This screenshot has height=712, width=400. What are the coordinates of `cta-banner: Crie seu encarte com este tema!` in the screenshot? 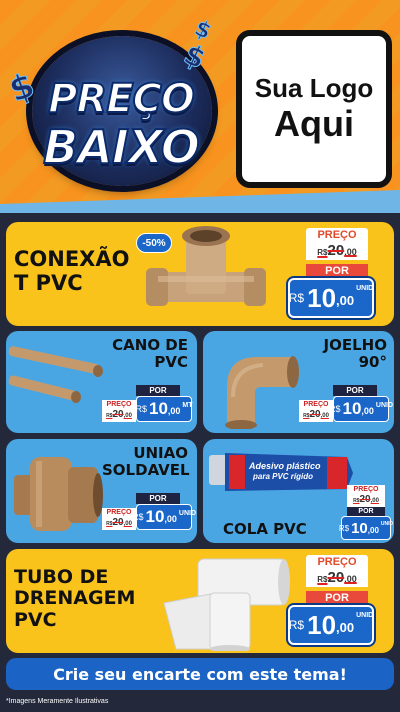 It's located at (200, 674).